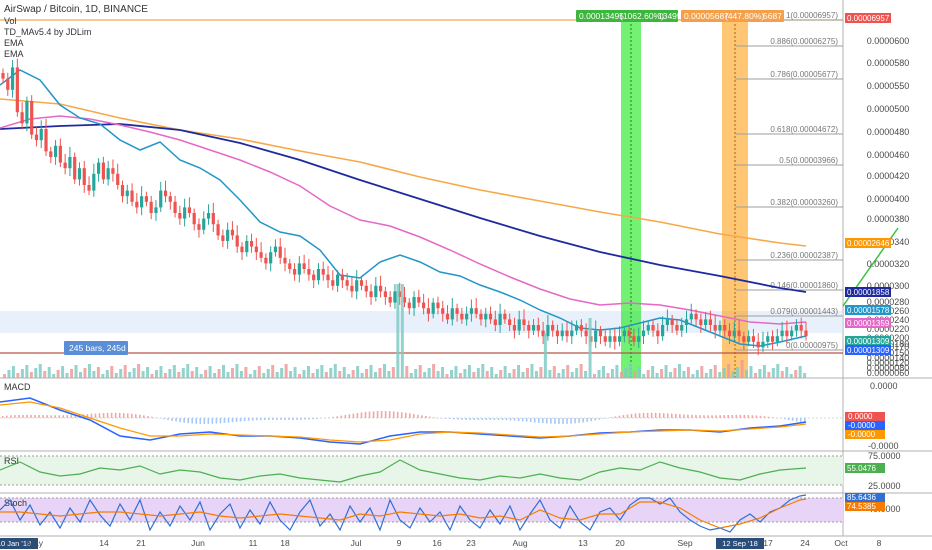  Describe the element at coordinates (96, 348) in the screenshot. I see `range-label: 245 bars, 245d` at that location.